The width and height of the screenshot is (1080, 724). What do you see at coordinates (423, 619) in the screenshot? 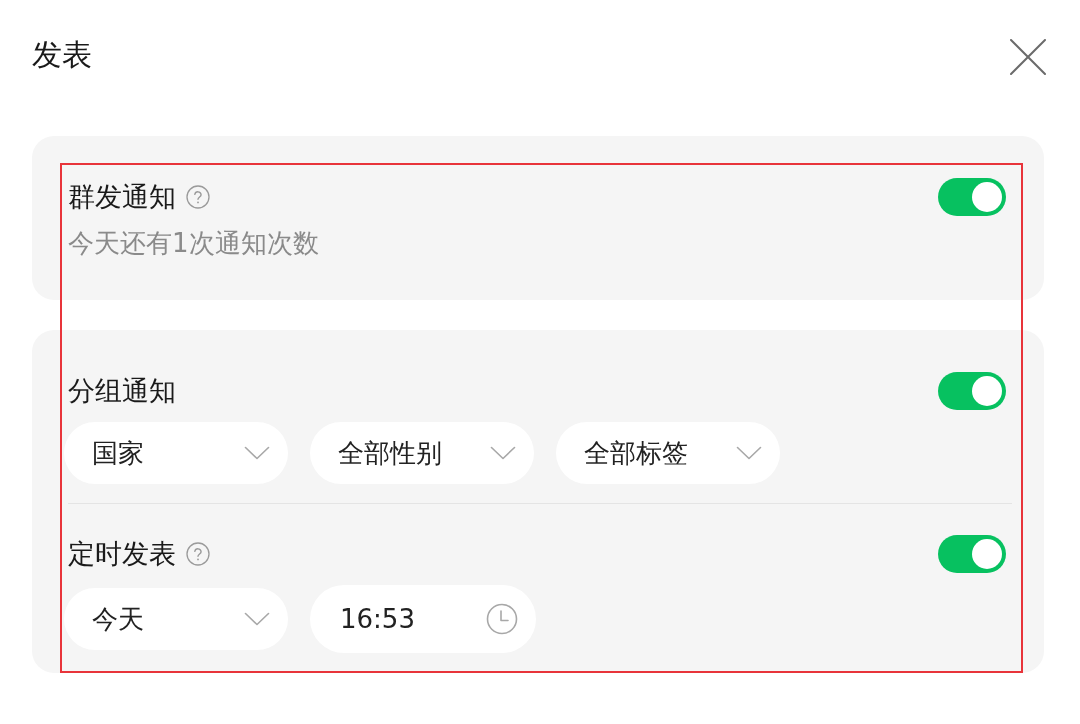
I see `time-field: 16:53` at bounding box center [423, 619].